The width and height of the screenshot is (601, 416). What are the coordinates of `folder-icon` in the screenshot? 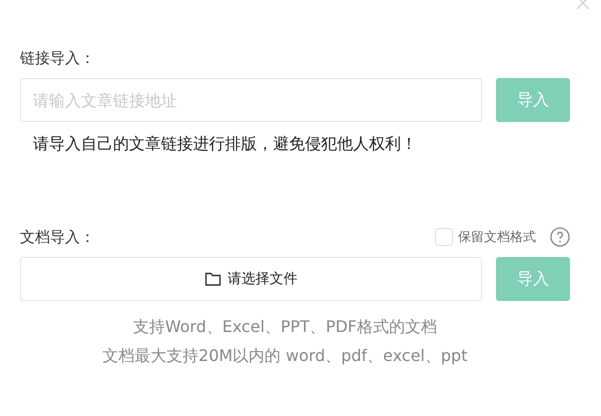 It's located at (212, 279).